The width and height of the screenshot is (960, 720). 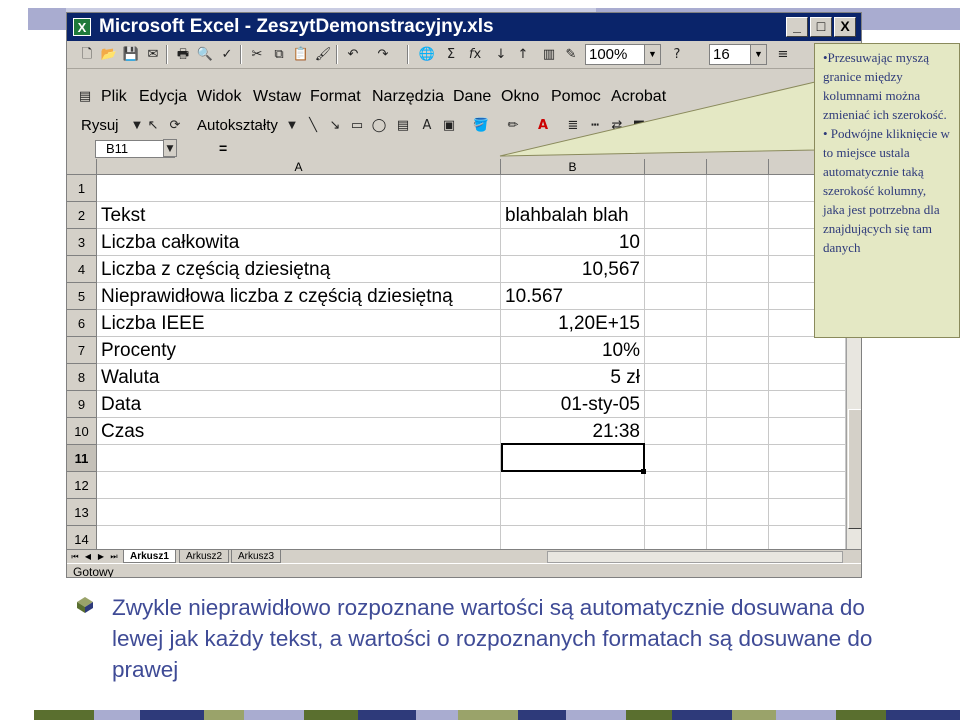 I want to click on row-header: 11, so click(x=82, y=458).